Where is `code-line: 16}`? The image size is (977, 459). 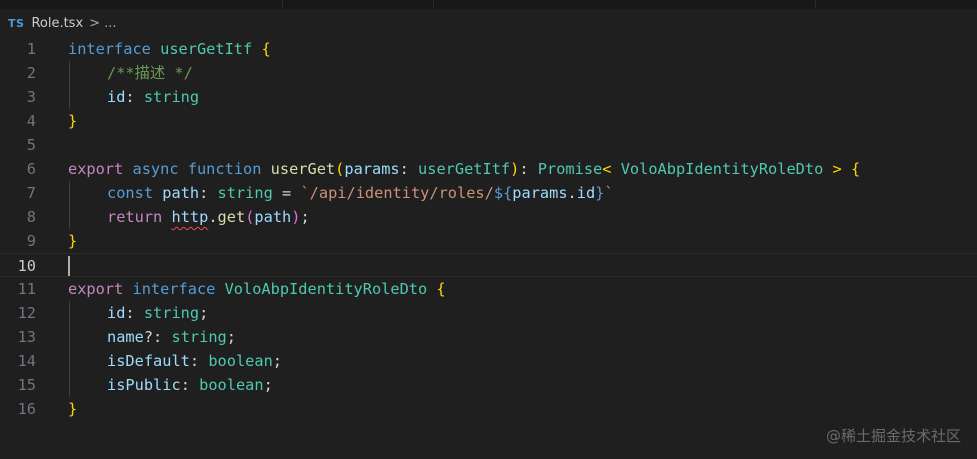 code-line: 16} is located at coordinates (488, 409).